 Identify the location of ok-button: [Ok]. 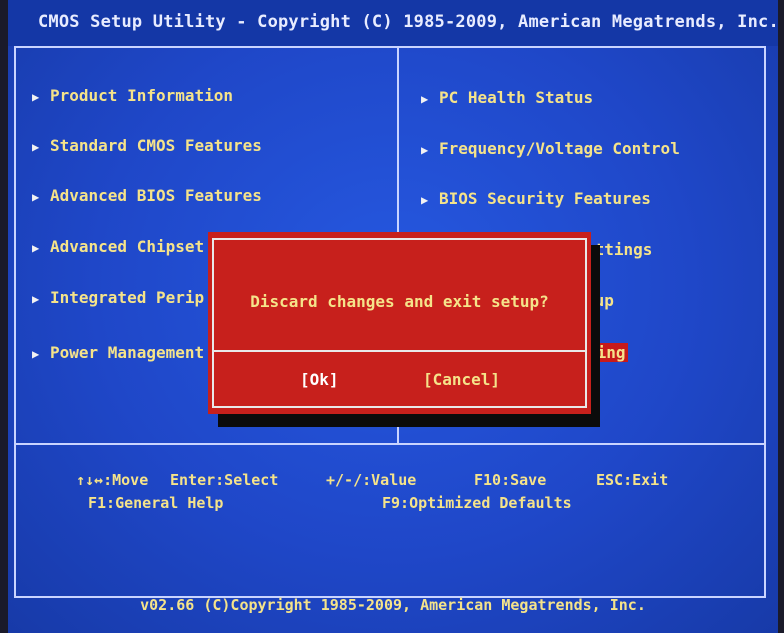
(319, 379).